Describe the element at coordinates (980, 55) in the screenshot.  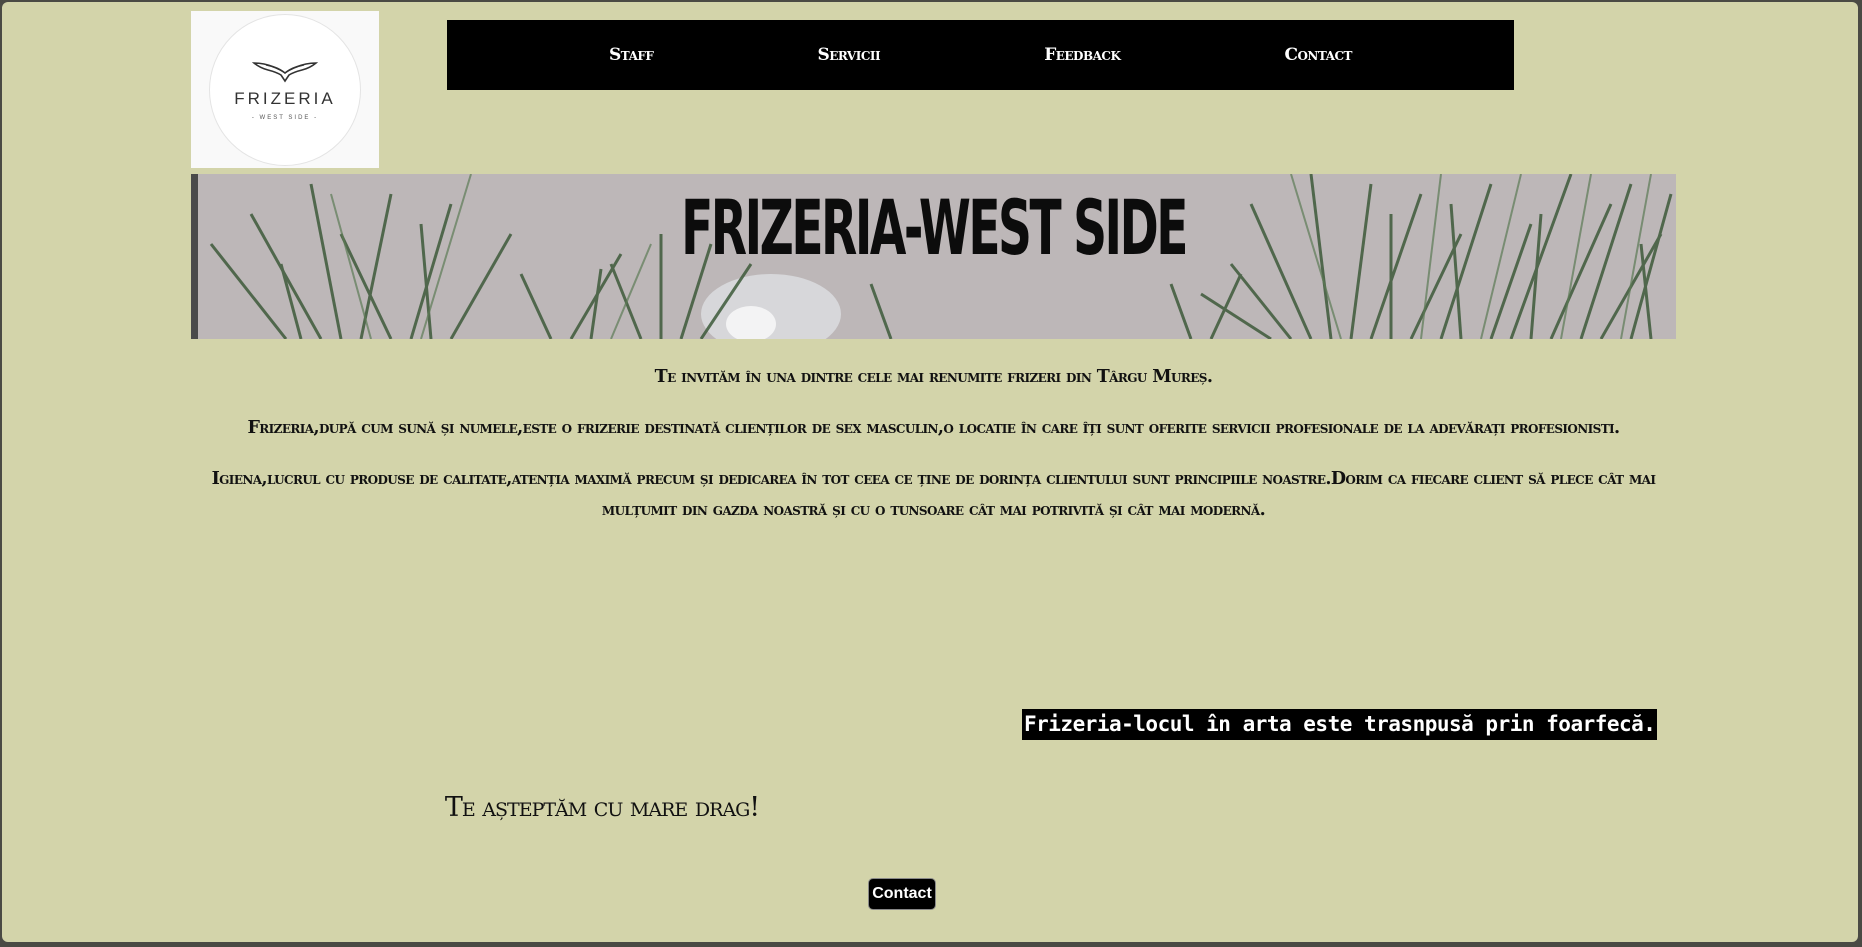
I see `main-navigation: Staff Servicii Feedback Contact` at that location.